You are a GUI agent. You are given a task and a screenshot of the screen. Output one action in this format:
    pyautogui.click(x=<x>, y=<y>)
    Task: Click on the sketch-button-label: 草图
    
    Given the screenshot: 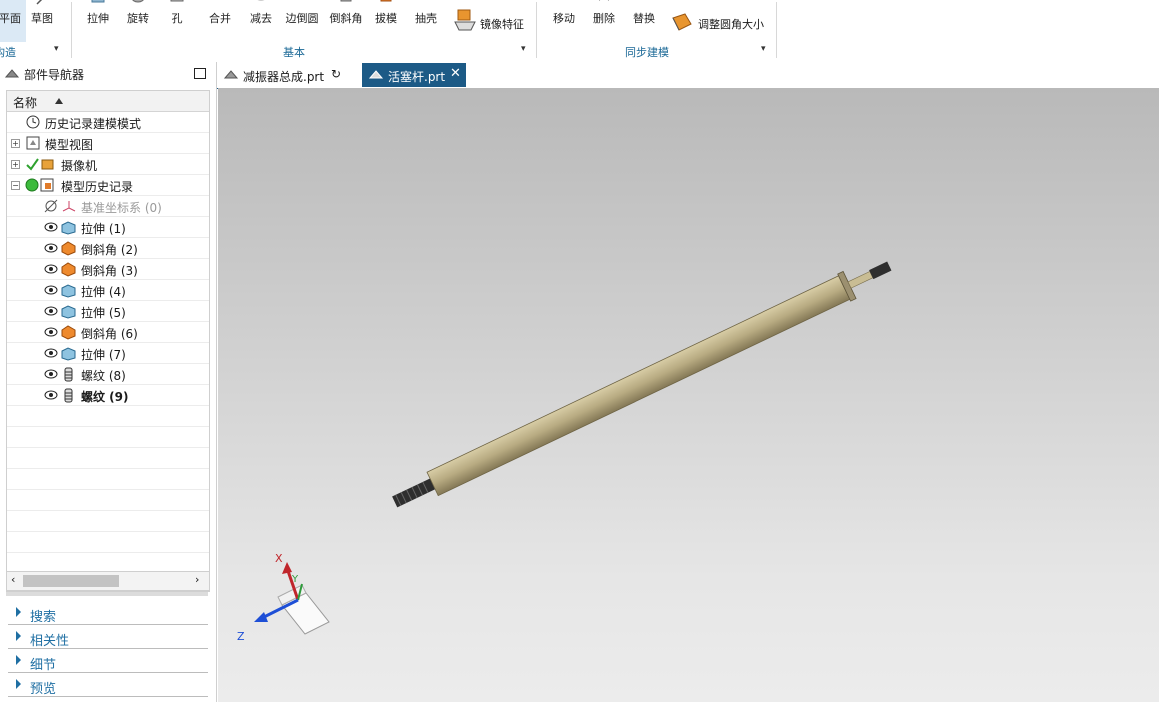 What is the action you would take?
    pyautogui.click(x=42, y=18)
    